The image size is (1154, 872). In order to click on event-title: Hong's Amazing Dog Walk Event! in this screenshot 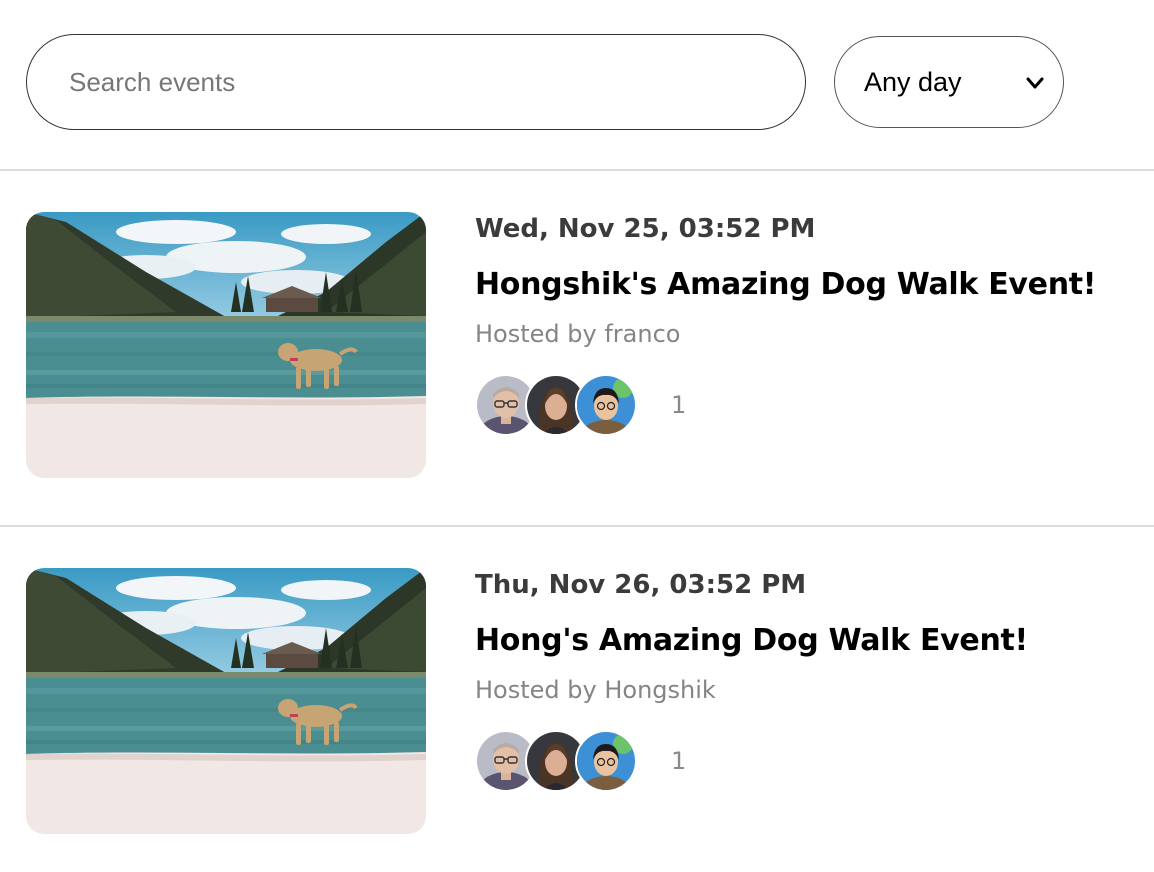, I will do `click(805, 641)`.